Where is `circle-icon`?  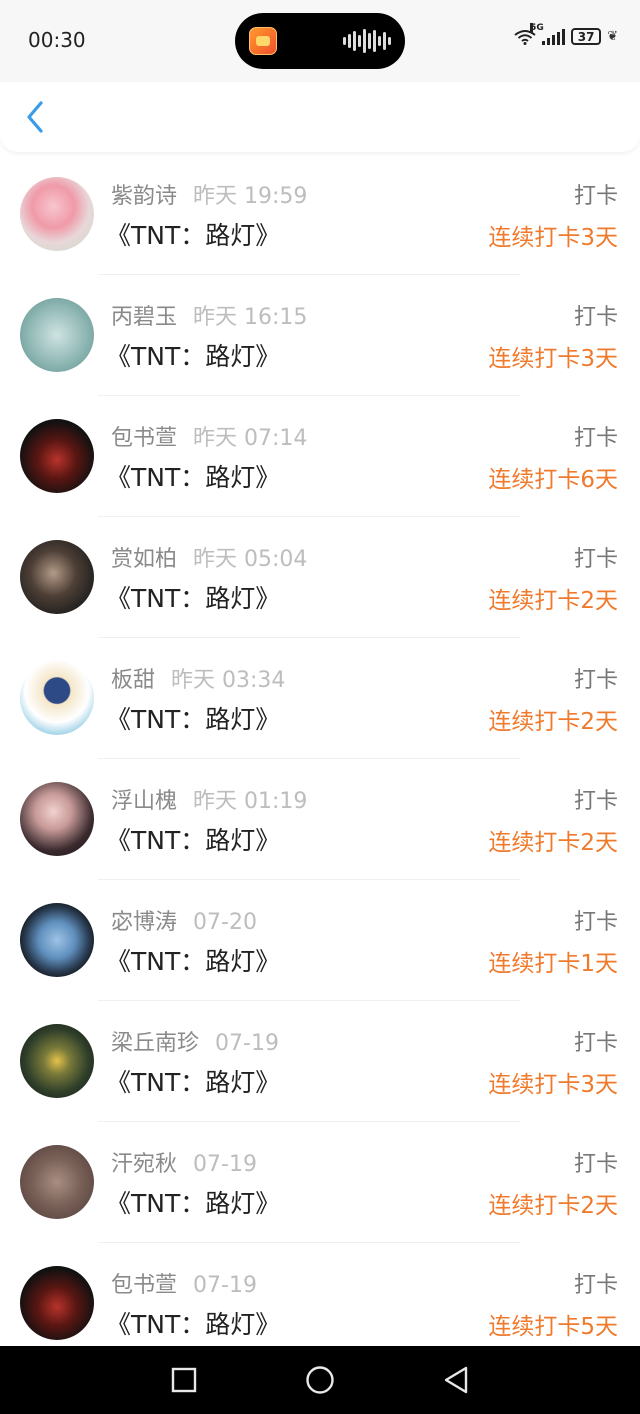
circle-icon is located at coordinates (320, 1380).